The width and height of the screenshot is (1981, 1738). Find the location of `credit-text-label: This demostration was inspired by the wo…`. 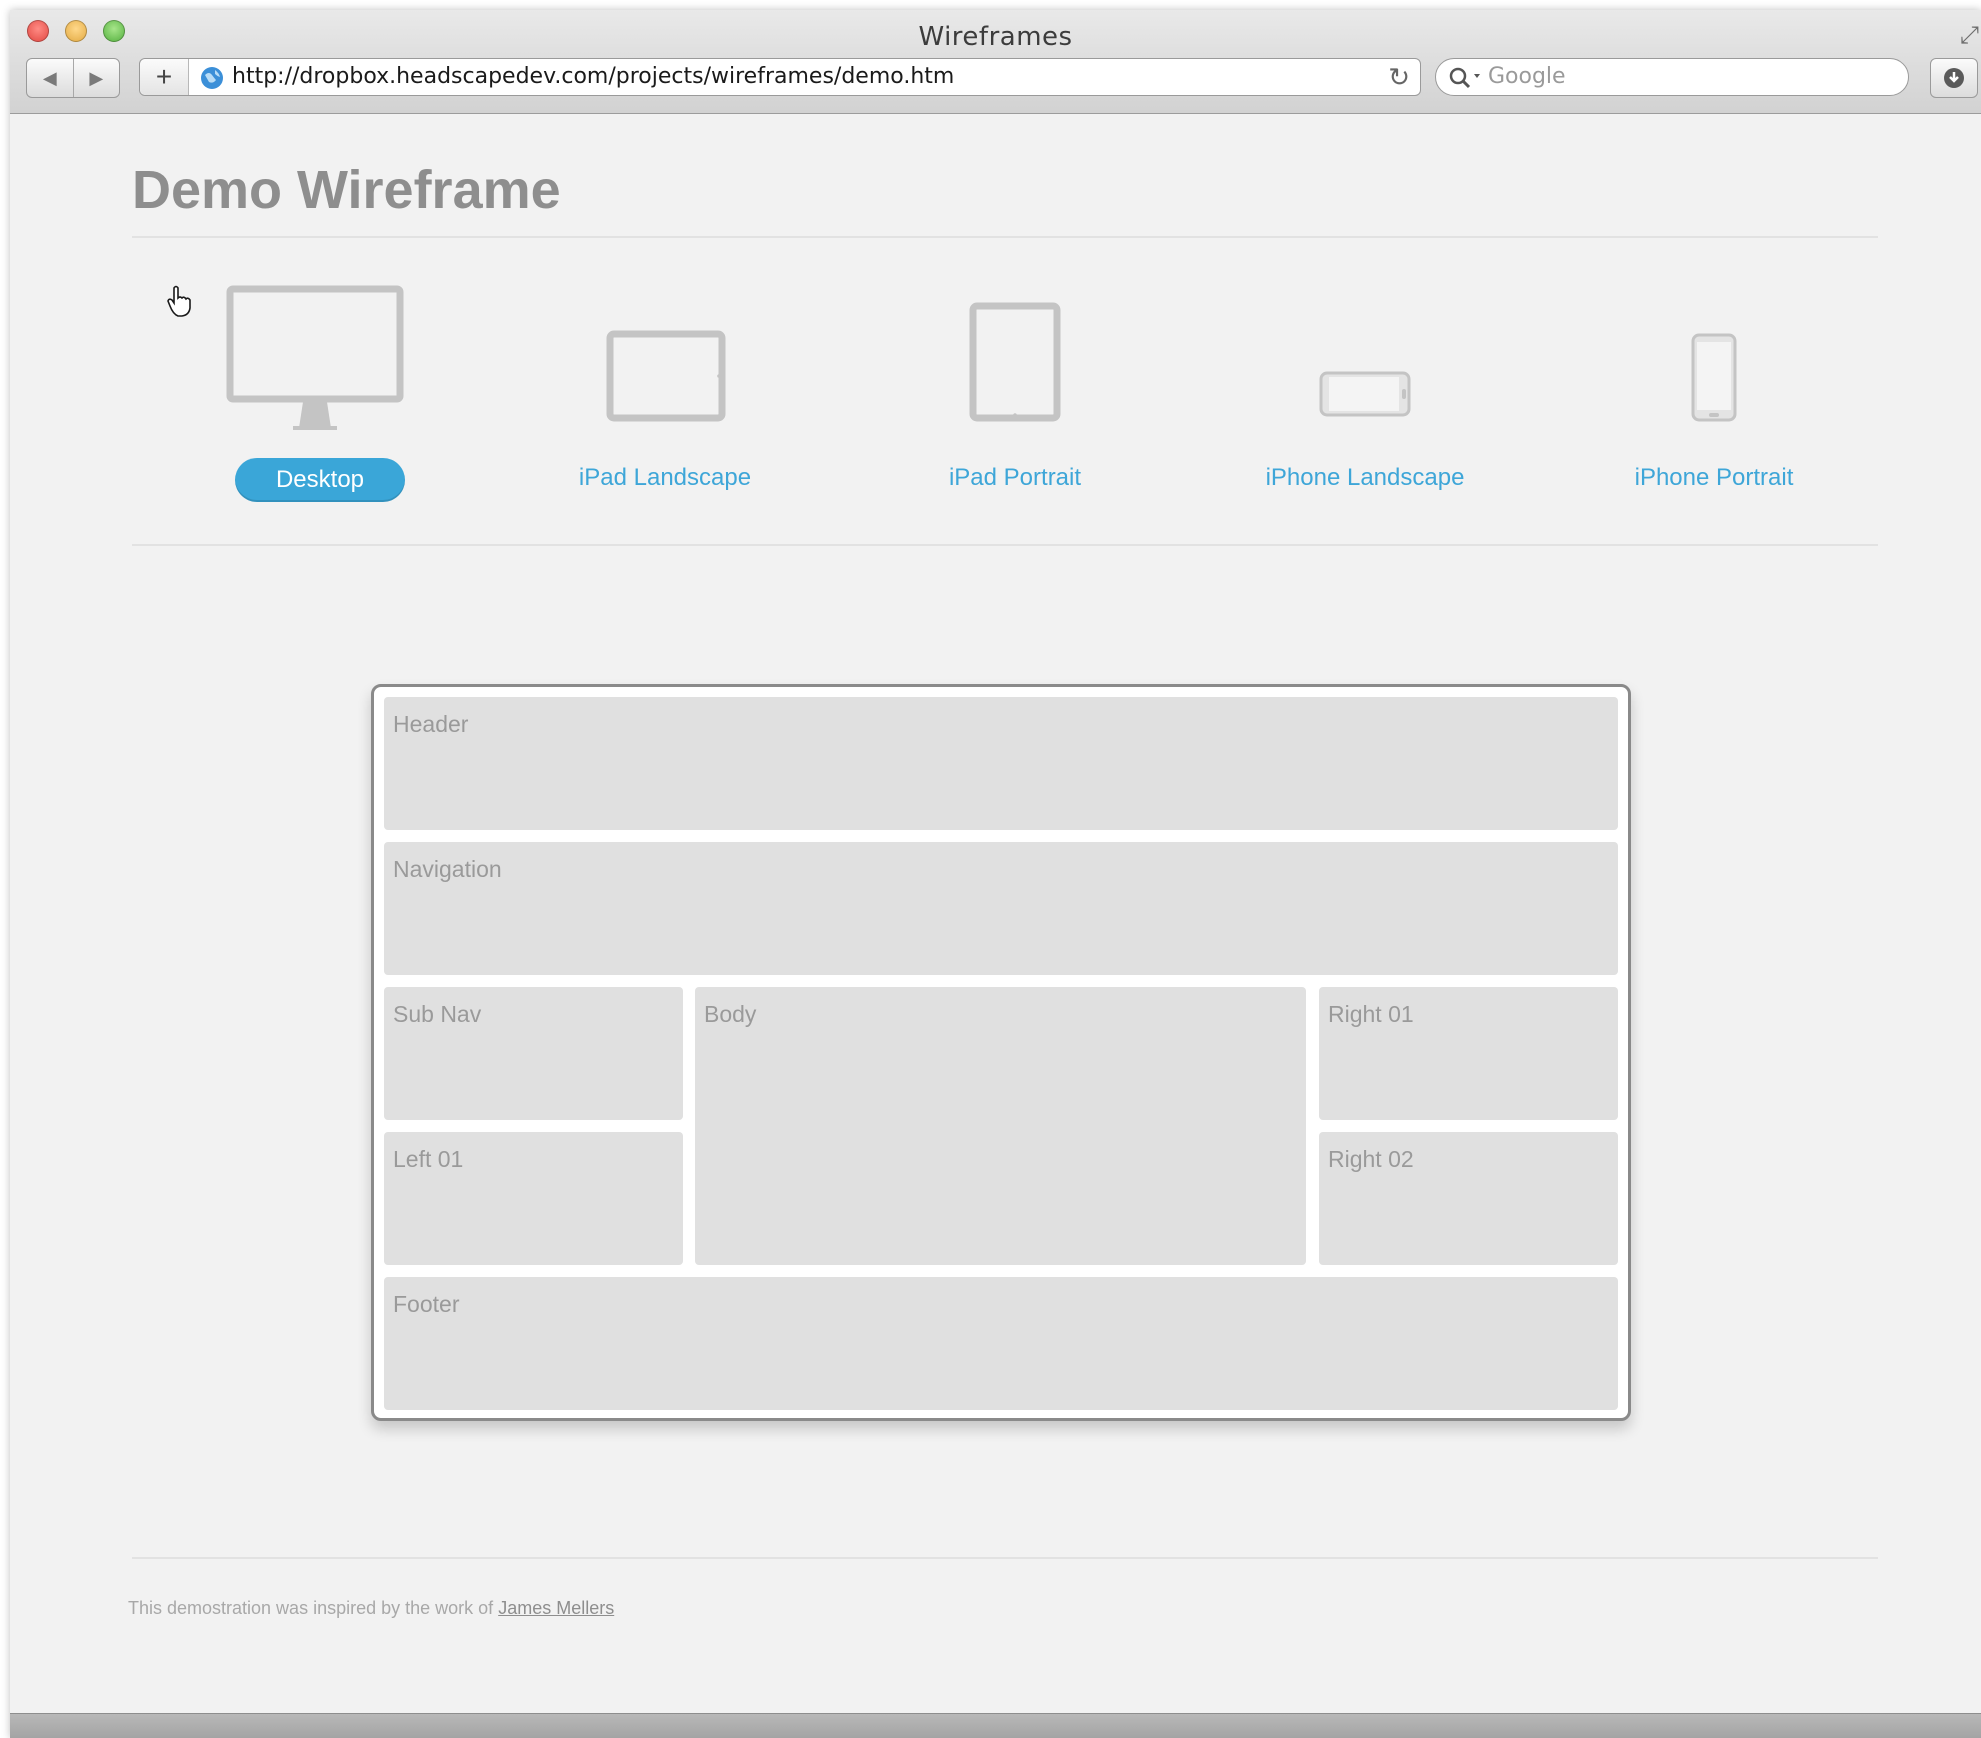

credit-text-label: This demostration was inspired by the wo… is located at coordinates (311, 1608).